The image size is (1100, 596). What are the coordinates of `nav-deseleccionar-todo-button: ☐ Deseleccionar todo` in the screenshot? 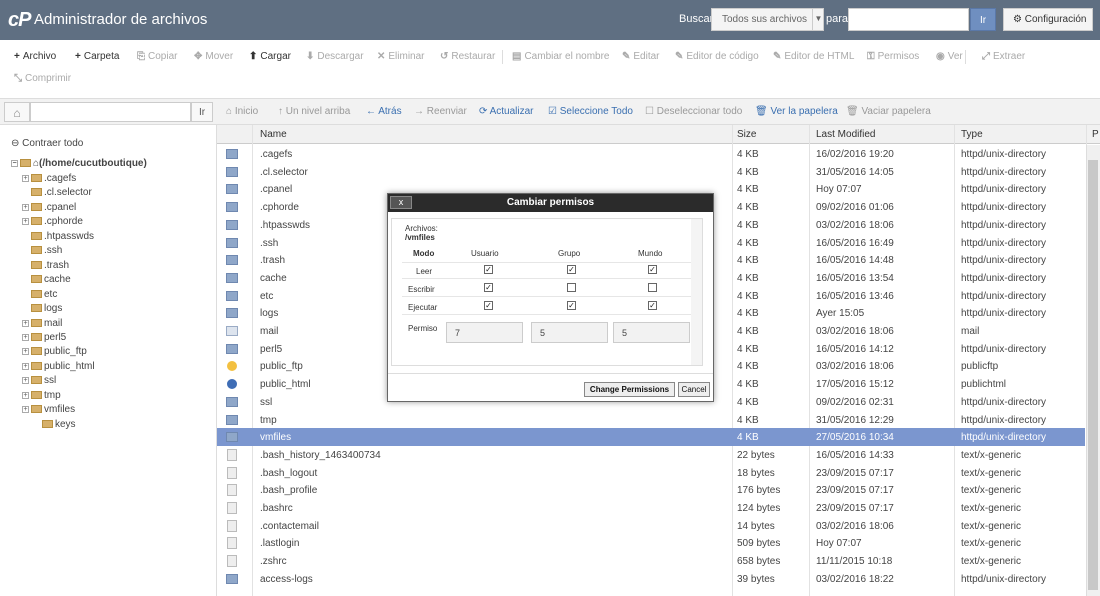 It's located at (693, 111).